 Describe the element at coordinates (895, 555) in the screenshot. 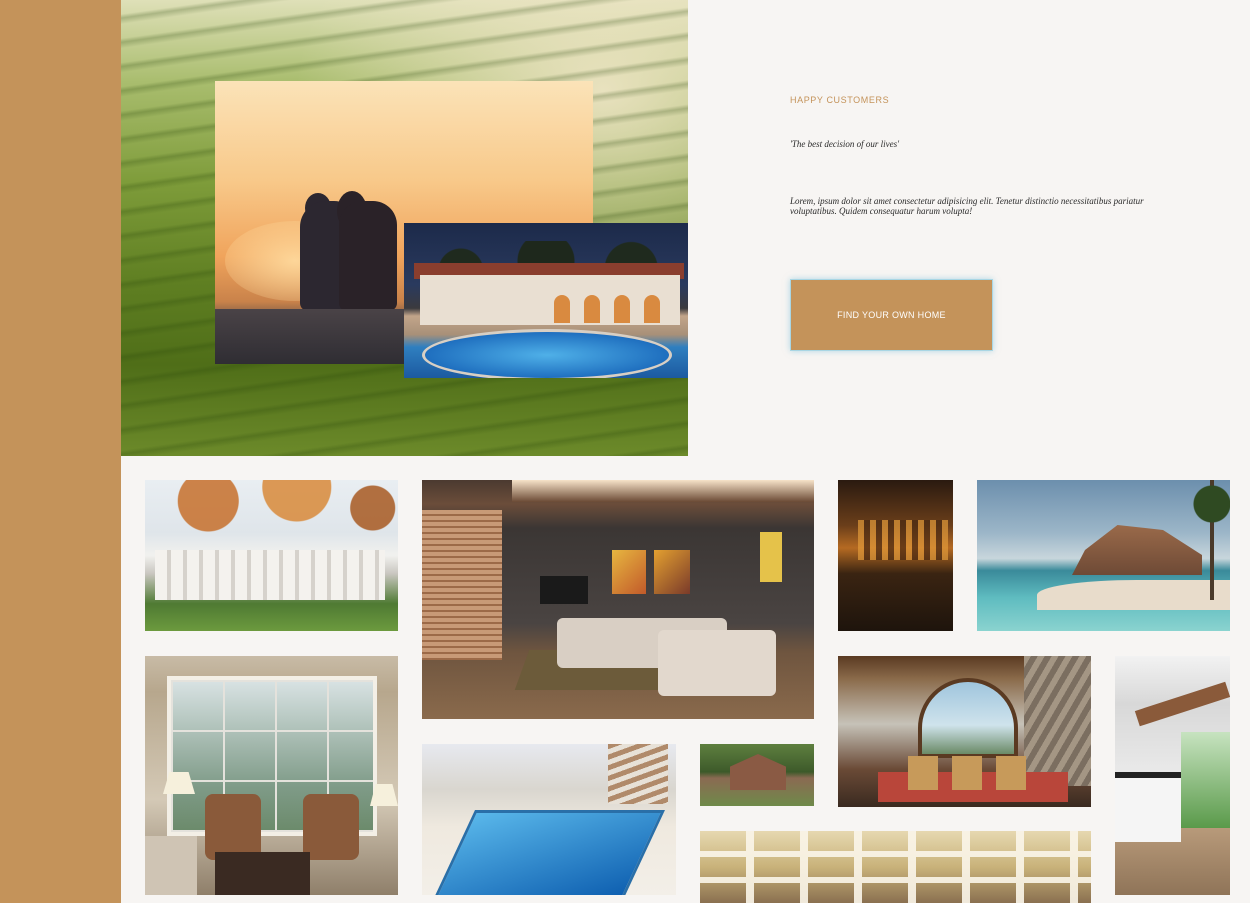

I see `gallery-image-lobby-bar` at that location.